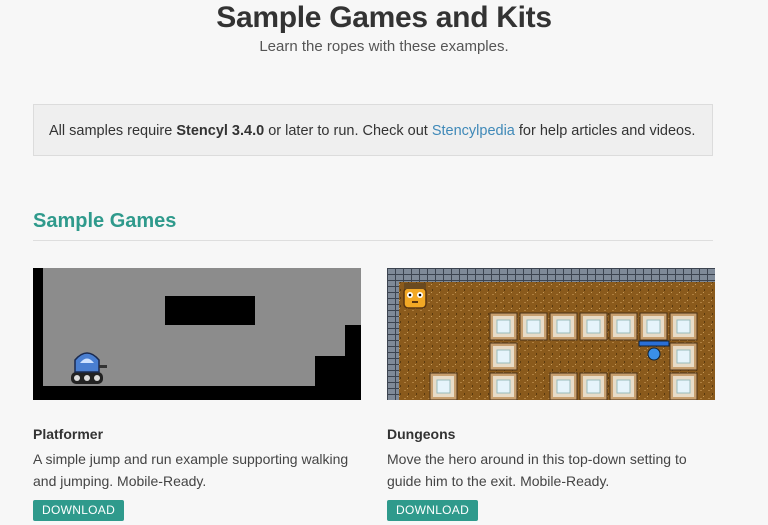  Describe the element at coordinates (551, 434) in the screenshot. I see `game-title: Dungeons` at that location.